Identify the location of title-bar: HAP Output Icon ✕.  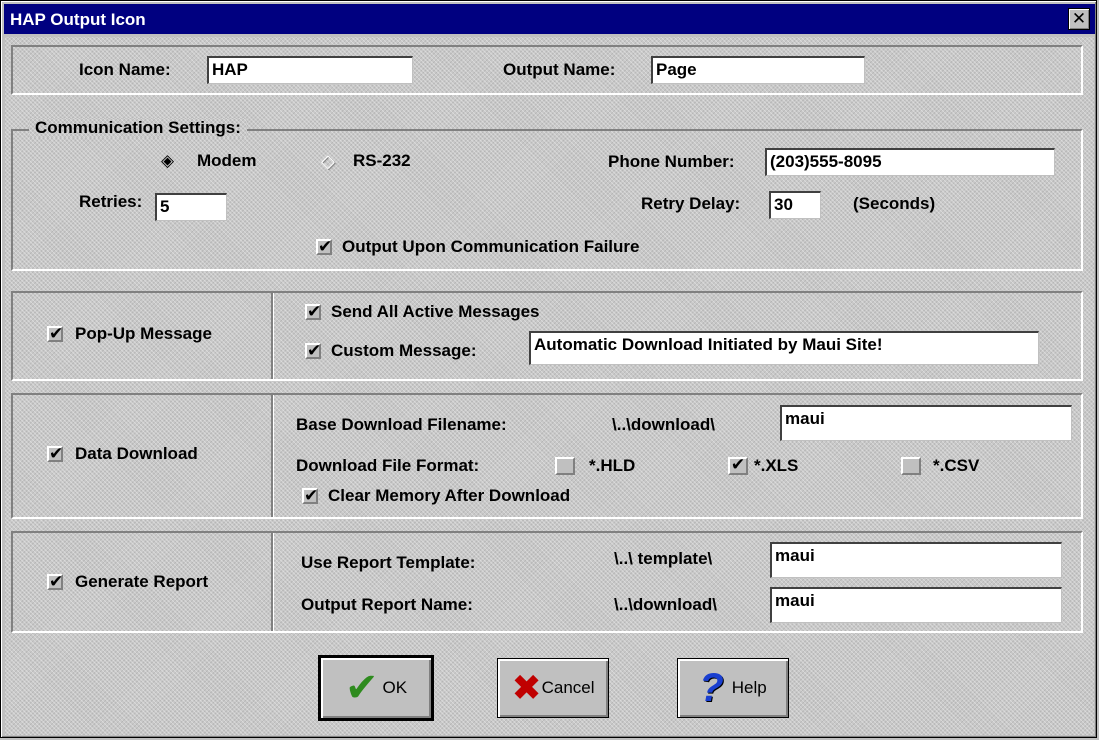
(549, 19).